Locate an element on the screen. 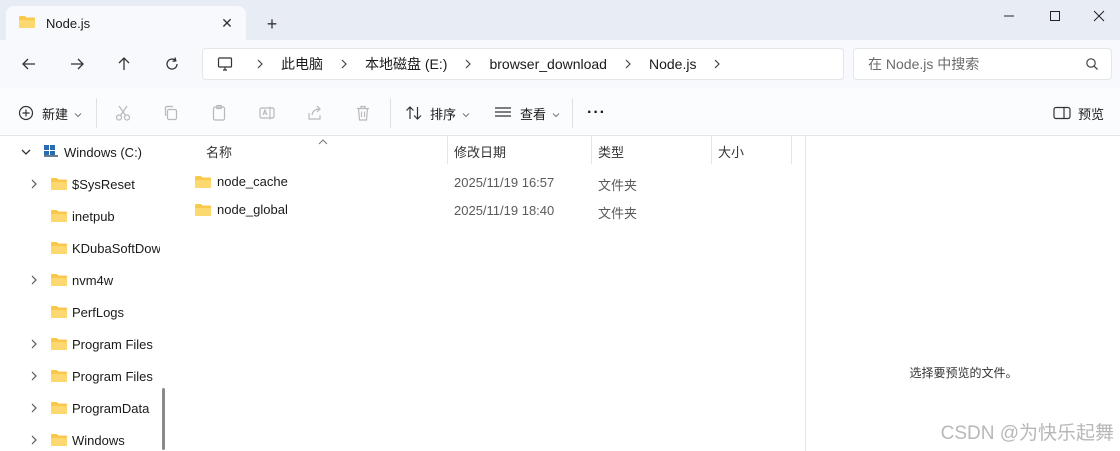 The width and height of the screenshot is (1120, 451). column-header-size: 大小 is located at coordinates (731, 151).